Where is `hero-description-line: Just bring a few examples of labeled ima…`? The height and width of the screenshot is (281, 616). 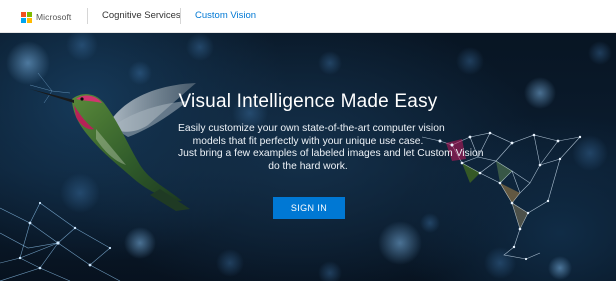 hero-description-line: Just bring a few examples of labeled ima… is located at coordinates (331, 154).